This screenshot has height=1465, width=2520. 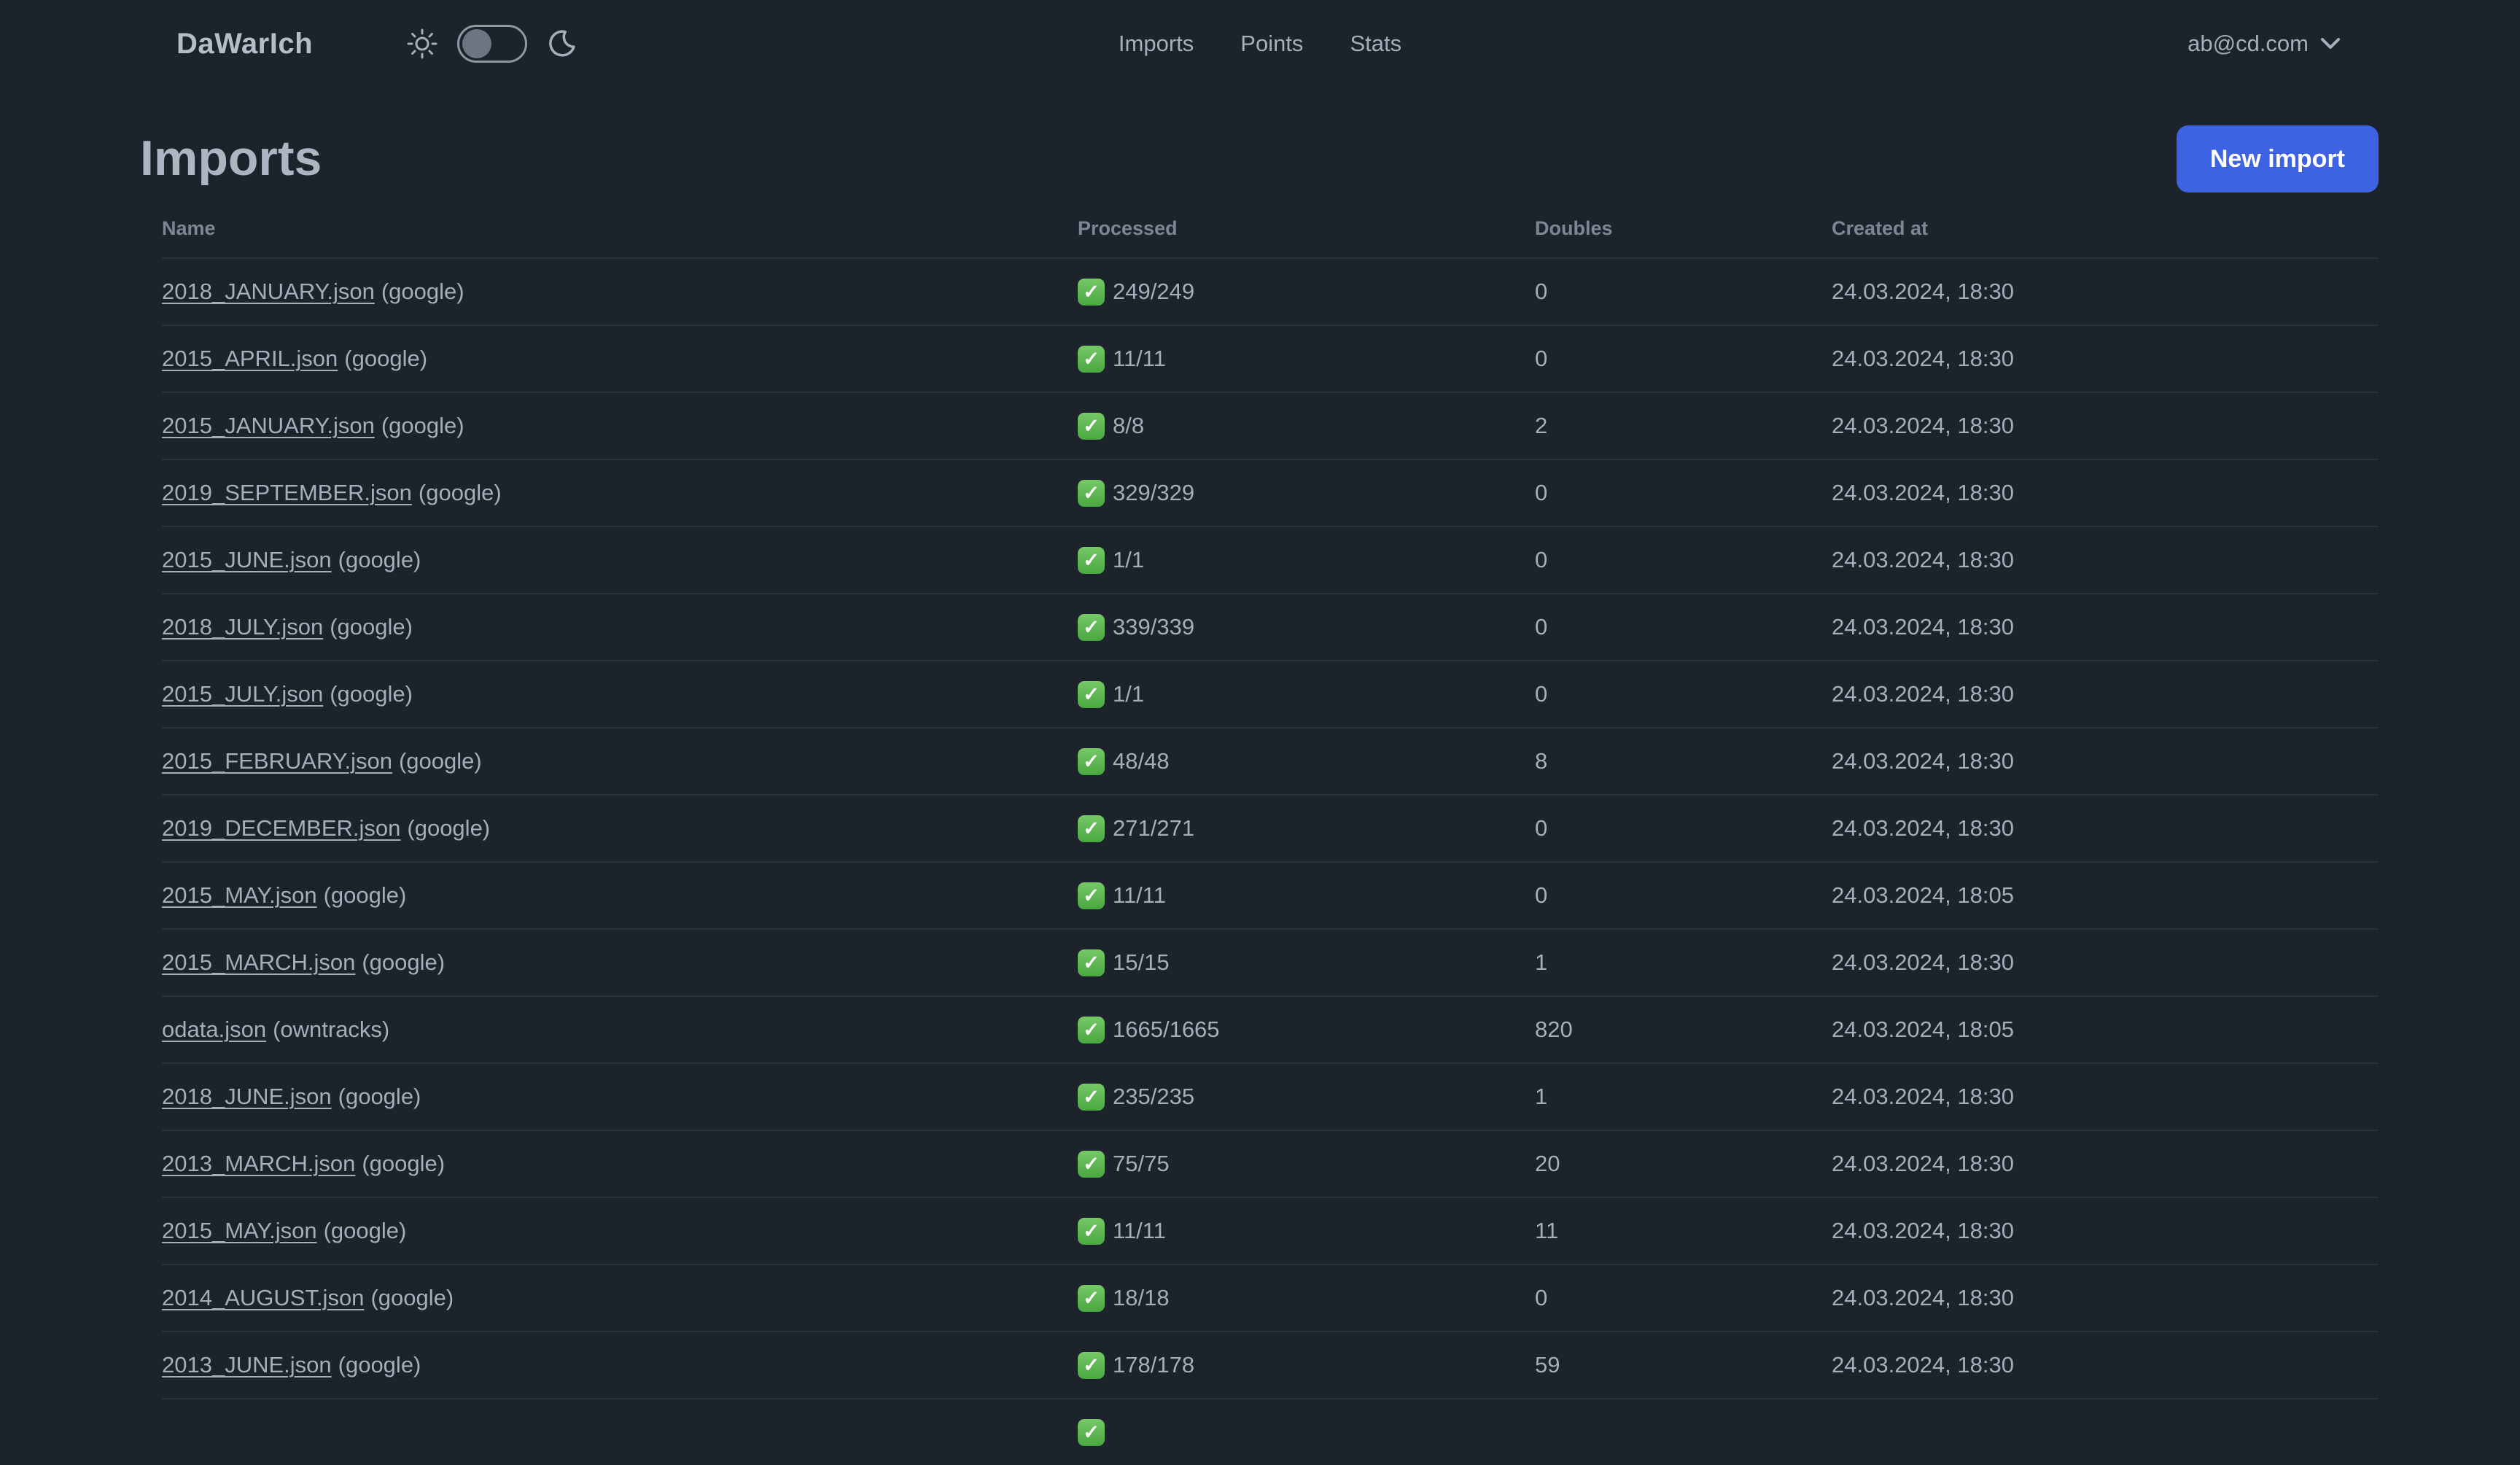 What do you see at coordinates (1306, 426) in the screenshot?
I see `processed-cell: ✓ 8/8` at bounding box center [1306, 426].